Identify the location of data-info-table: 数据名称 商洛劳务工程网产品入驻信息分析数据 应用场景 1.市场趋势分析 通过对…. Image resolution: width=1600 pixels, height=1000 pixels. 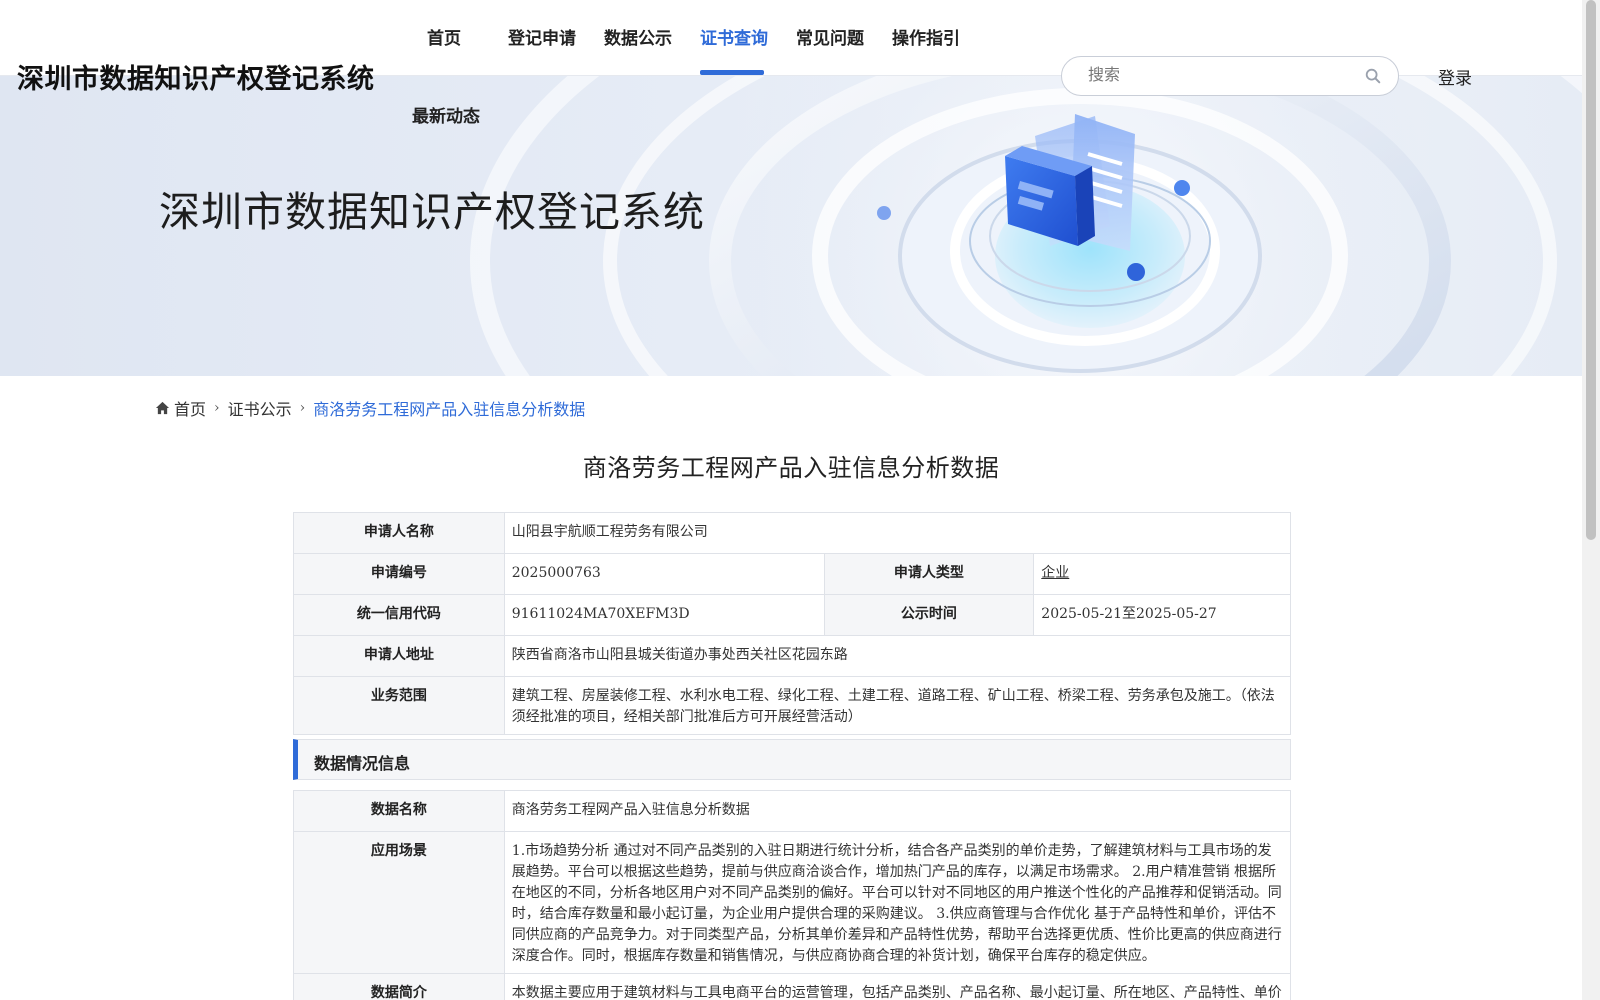
(792, 895).